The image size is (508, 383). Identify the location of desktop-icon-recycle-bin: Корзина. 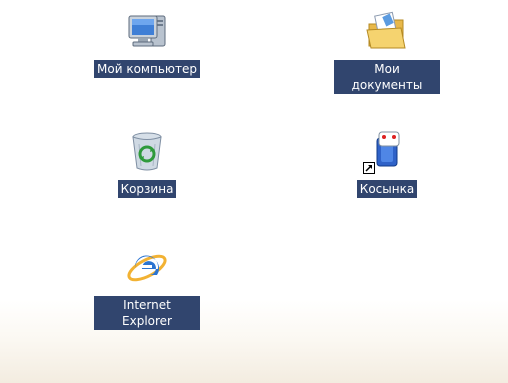
(147, 163).